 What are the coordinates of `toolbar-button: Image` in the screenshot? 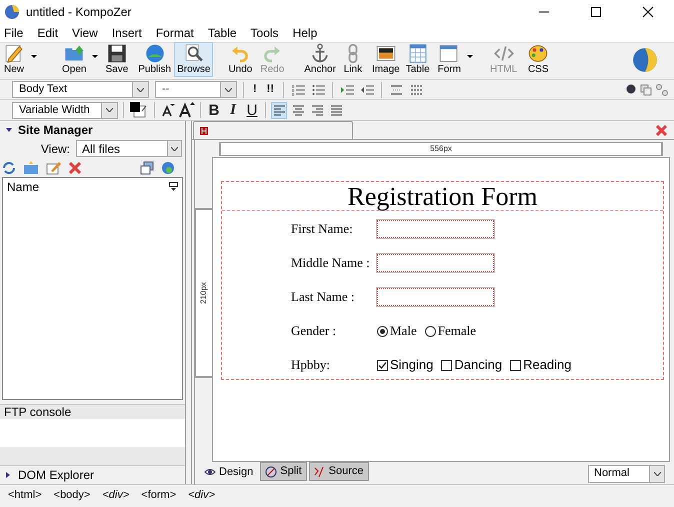 It's located at (385, 59).